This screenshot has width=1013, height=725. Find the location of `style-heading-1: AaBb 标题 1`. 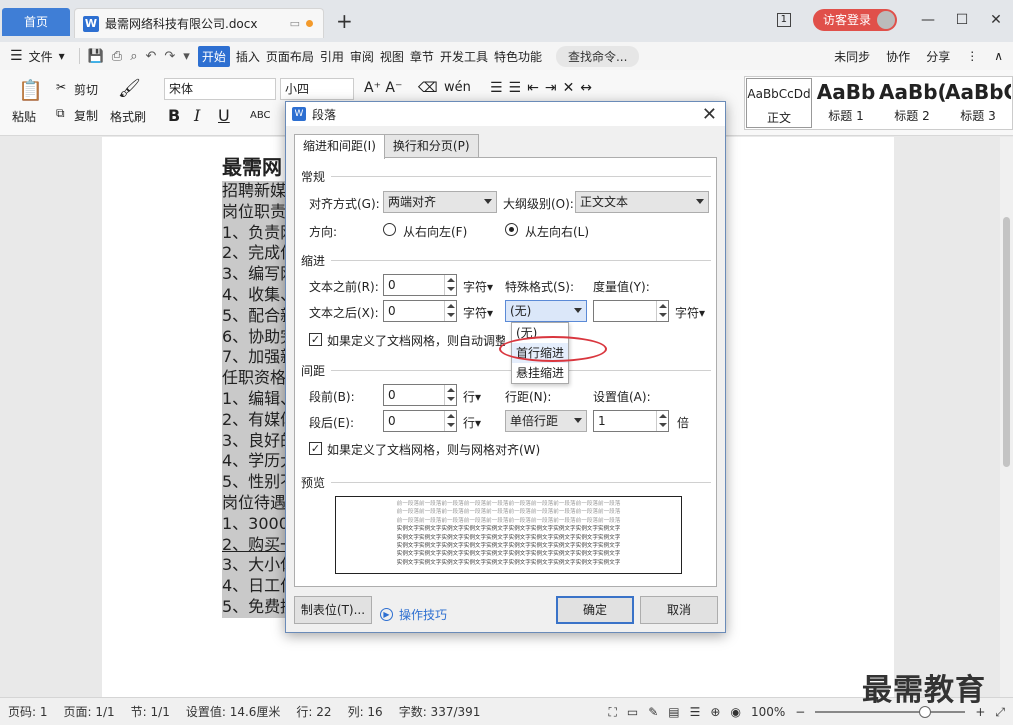

style-heading-1: AaBb 标题 1 is located at coordinates (846, 103).